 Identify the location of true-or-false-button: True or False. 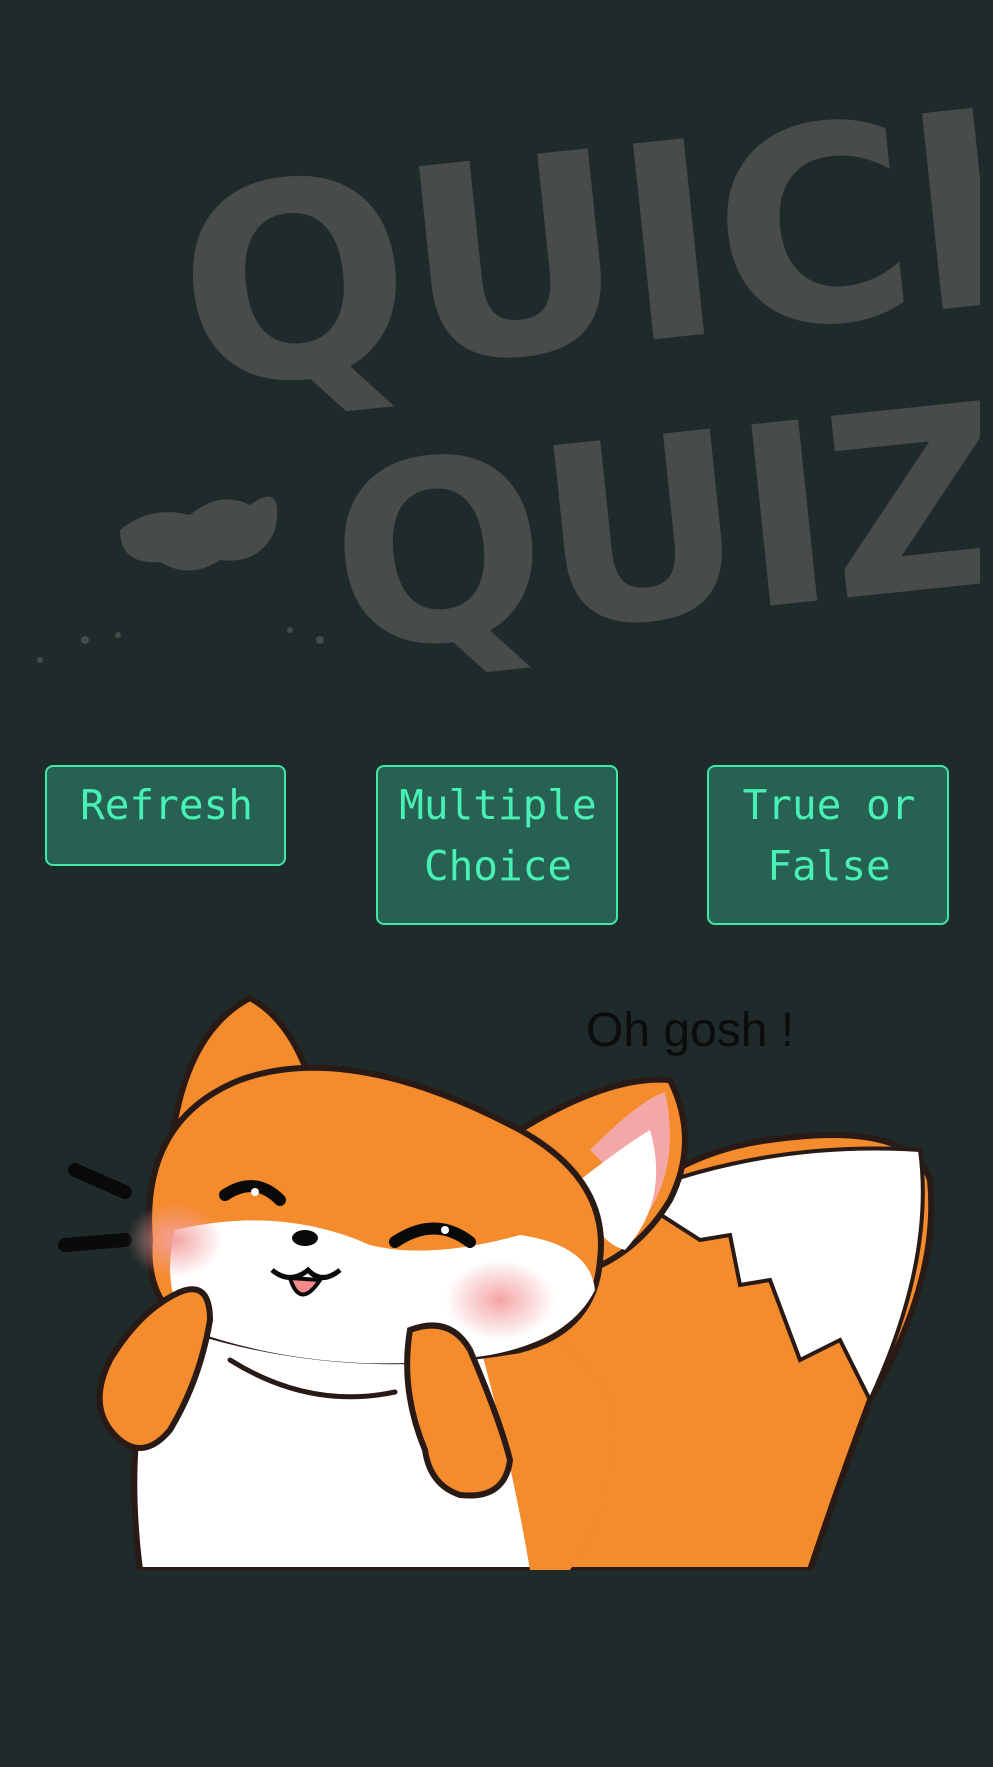
(828, 845).